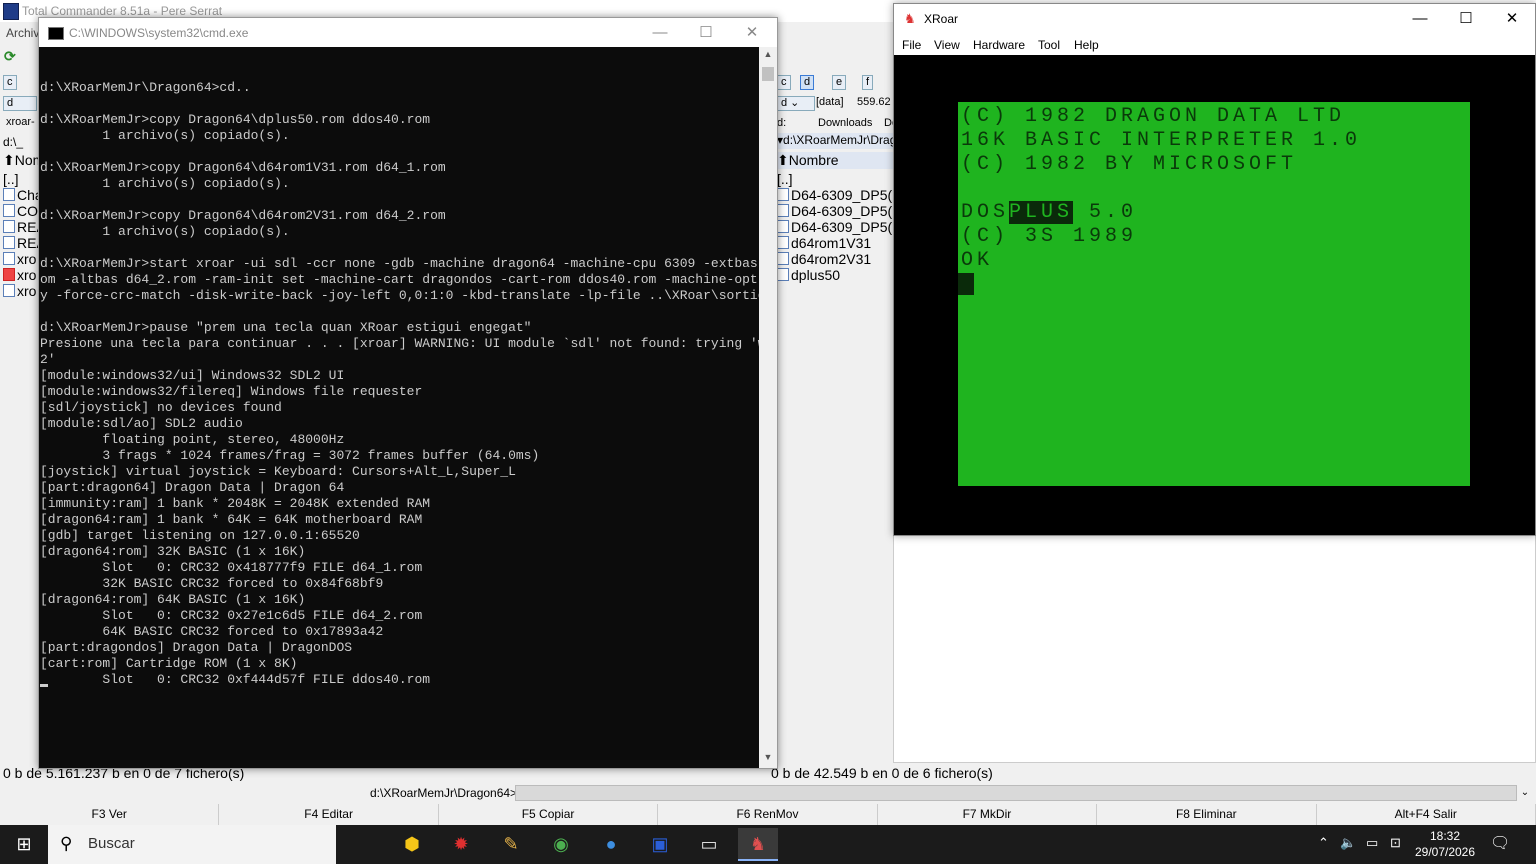  Describe the element at coordinates (783, 160) in the screenshot. I see `sort-up-icon: ⬆` at that location.